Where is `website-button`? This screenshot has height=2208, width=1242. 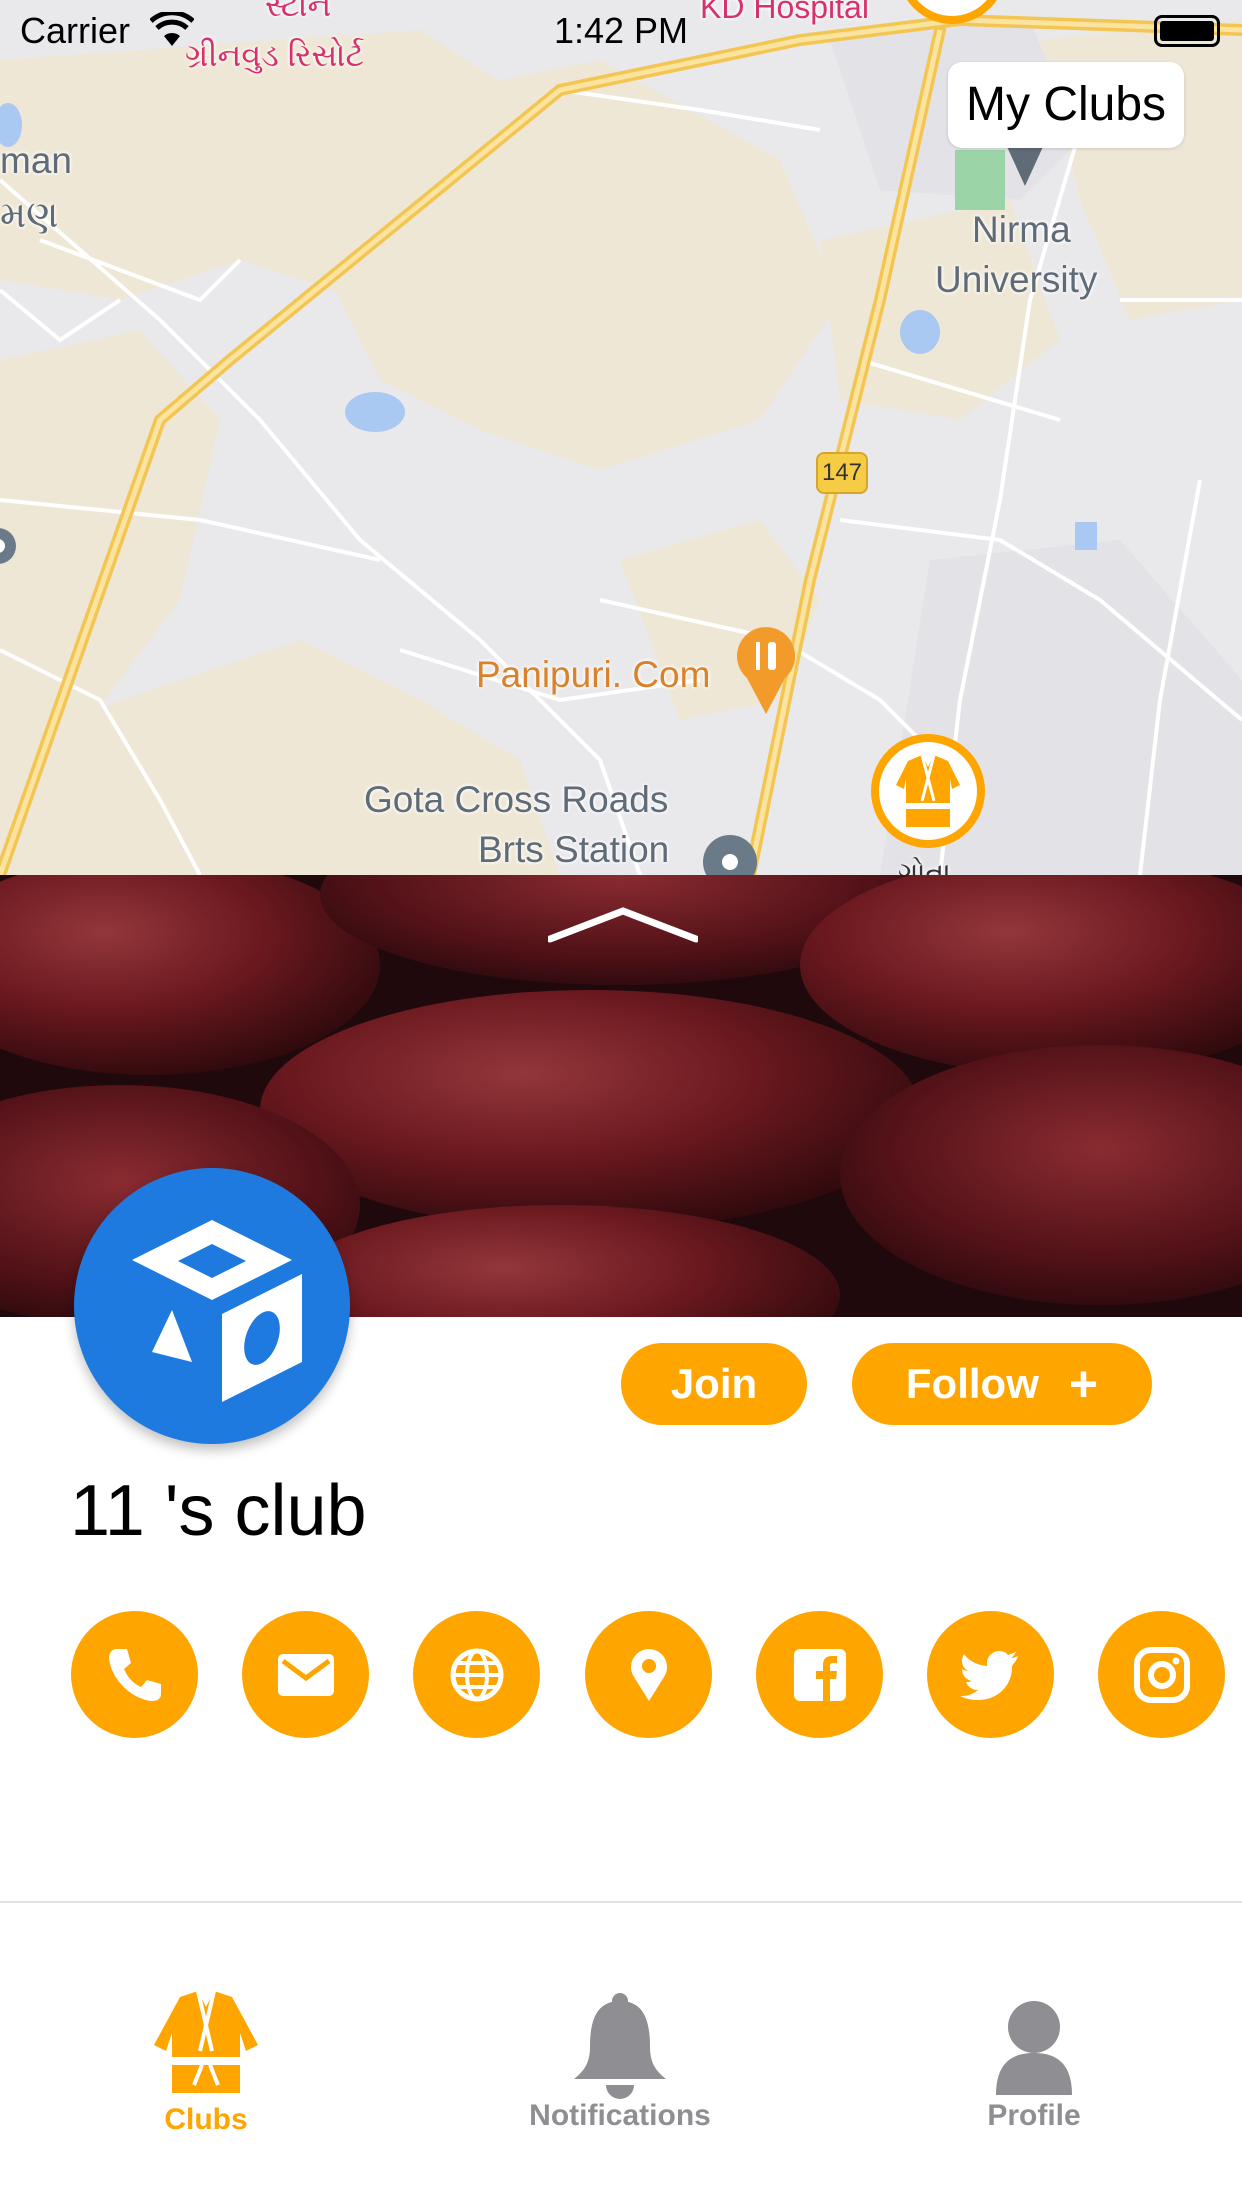
website-button is located at coordinates (476, 1674).